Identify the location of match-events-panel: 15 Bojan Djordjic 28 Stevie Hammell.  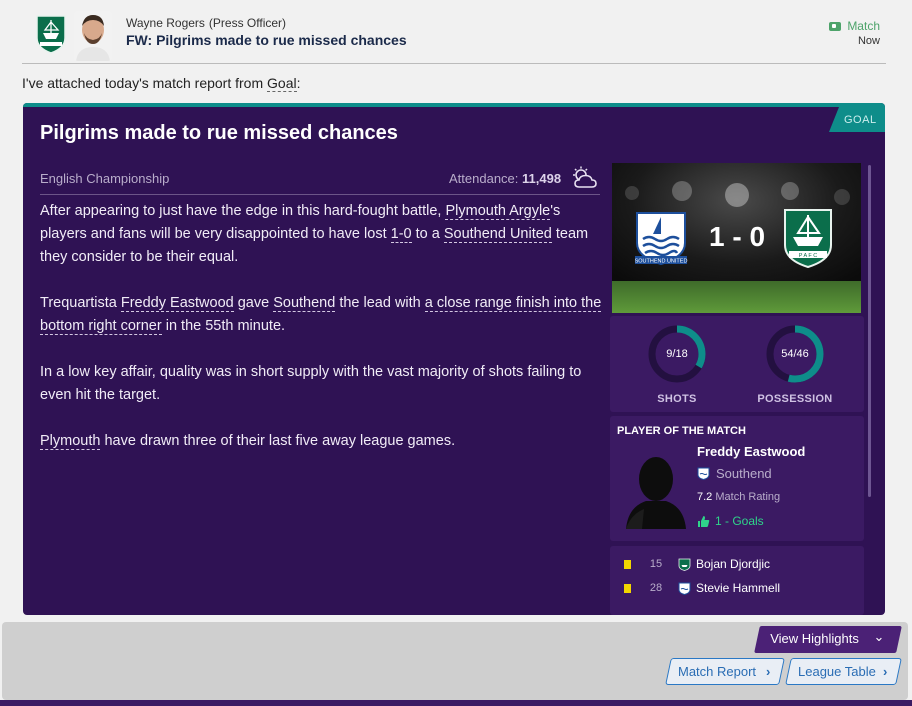
(737, 580).